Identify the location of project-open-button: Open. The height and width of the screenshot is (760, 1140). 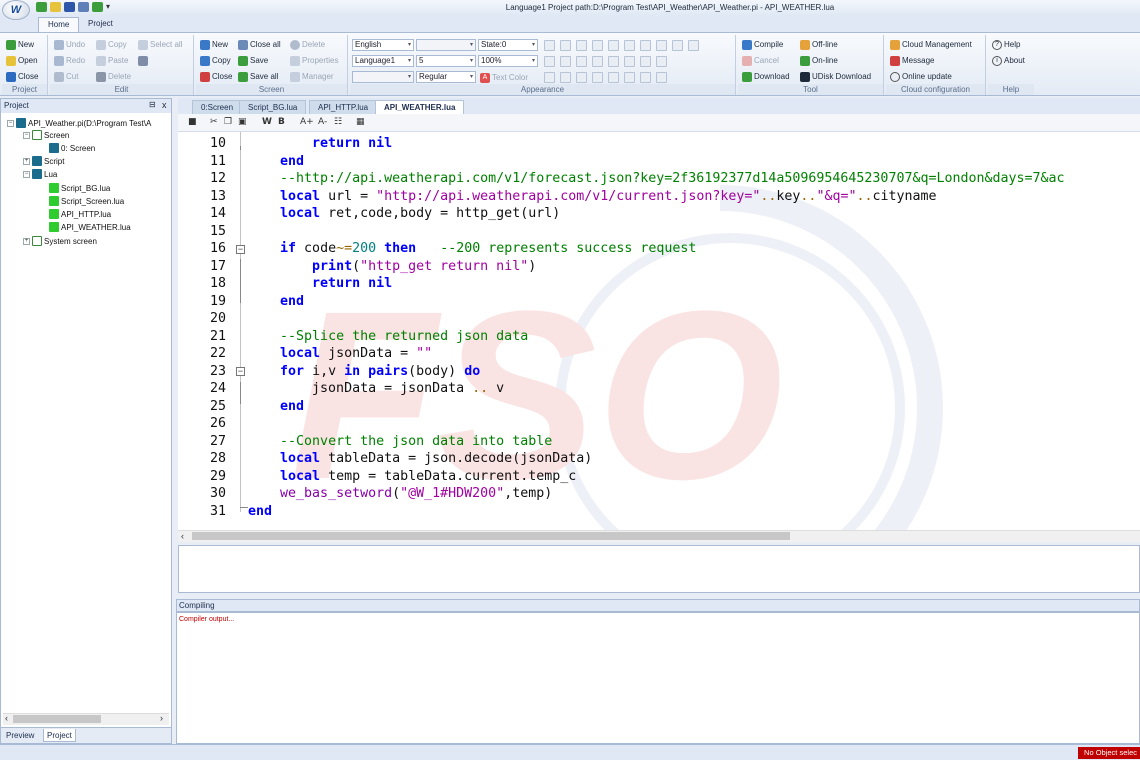
(22, 60).